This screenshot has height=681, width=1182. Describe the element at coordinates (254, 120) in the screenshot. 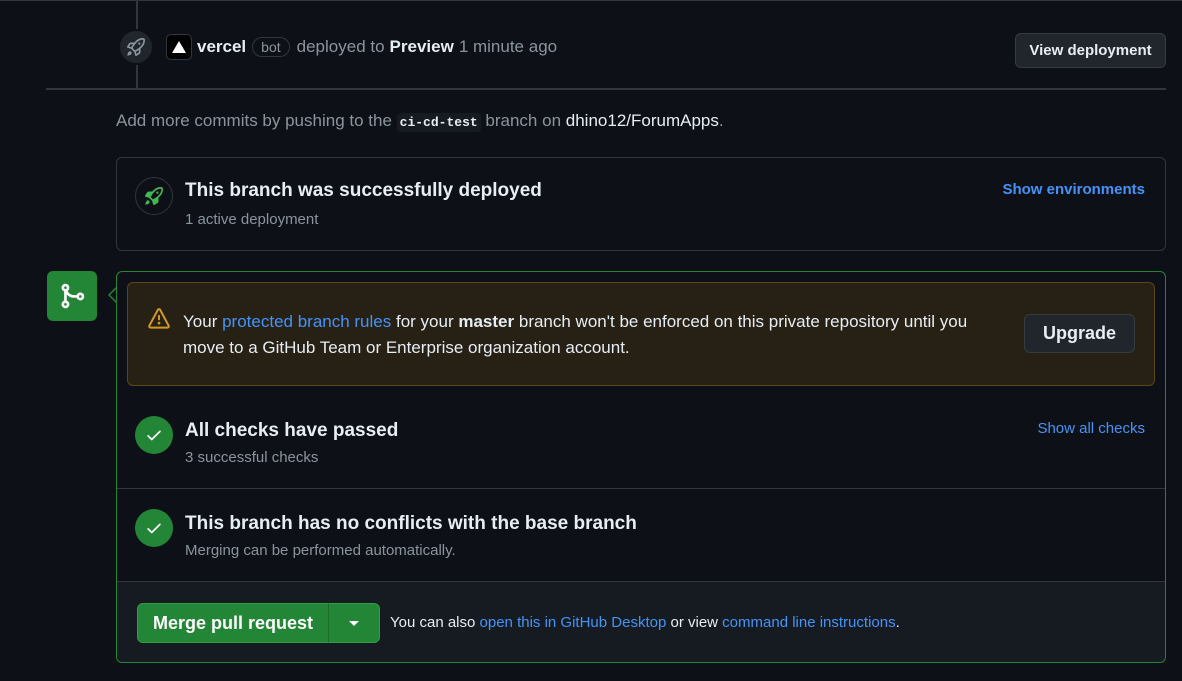

I see `hint-prefix: Add more commits by pushing to the` at that location.